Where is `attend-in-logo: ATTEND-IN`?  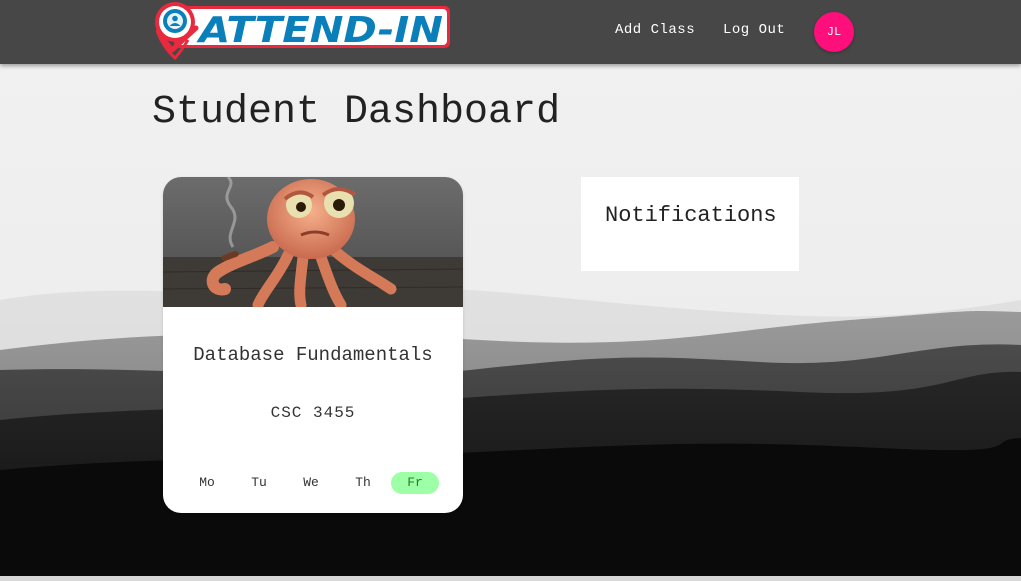
attend-in-logo: ATTEND-IN is located at coordinates (302, 31).